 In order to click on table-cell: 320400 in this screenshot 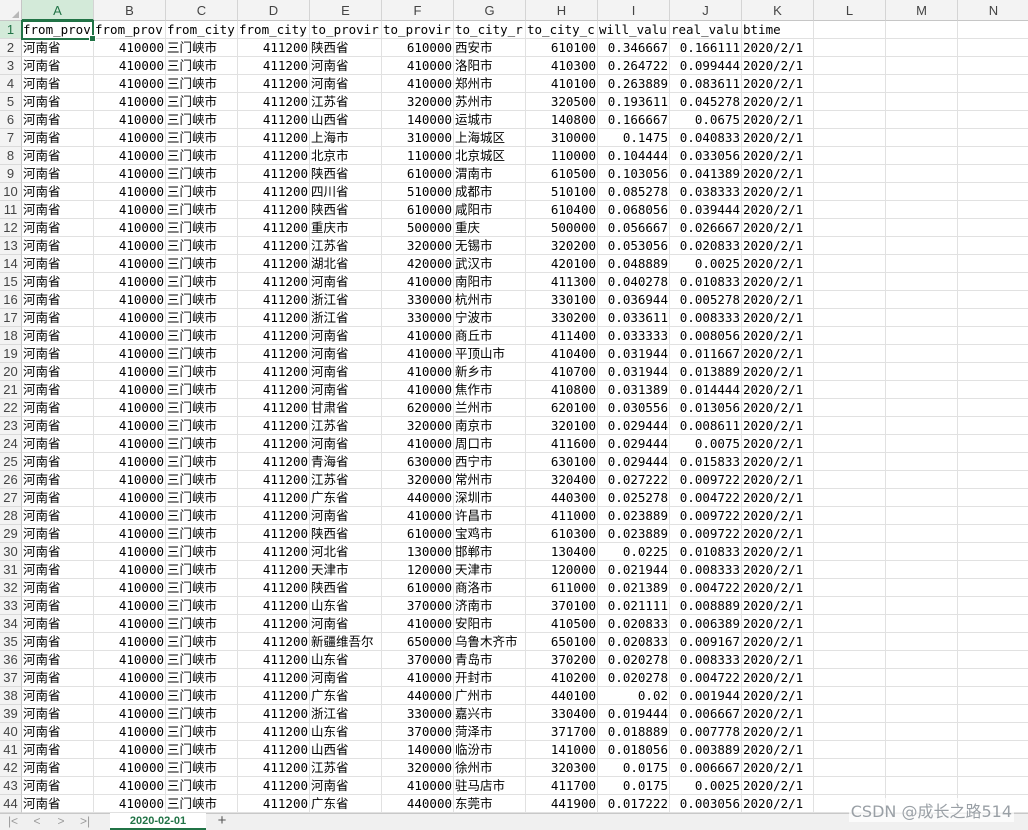, I will do `click(562, 480)`.